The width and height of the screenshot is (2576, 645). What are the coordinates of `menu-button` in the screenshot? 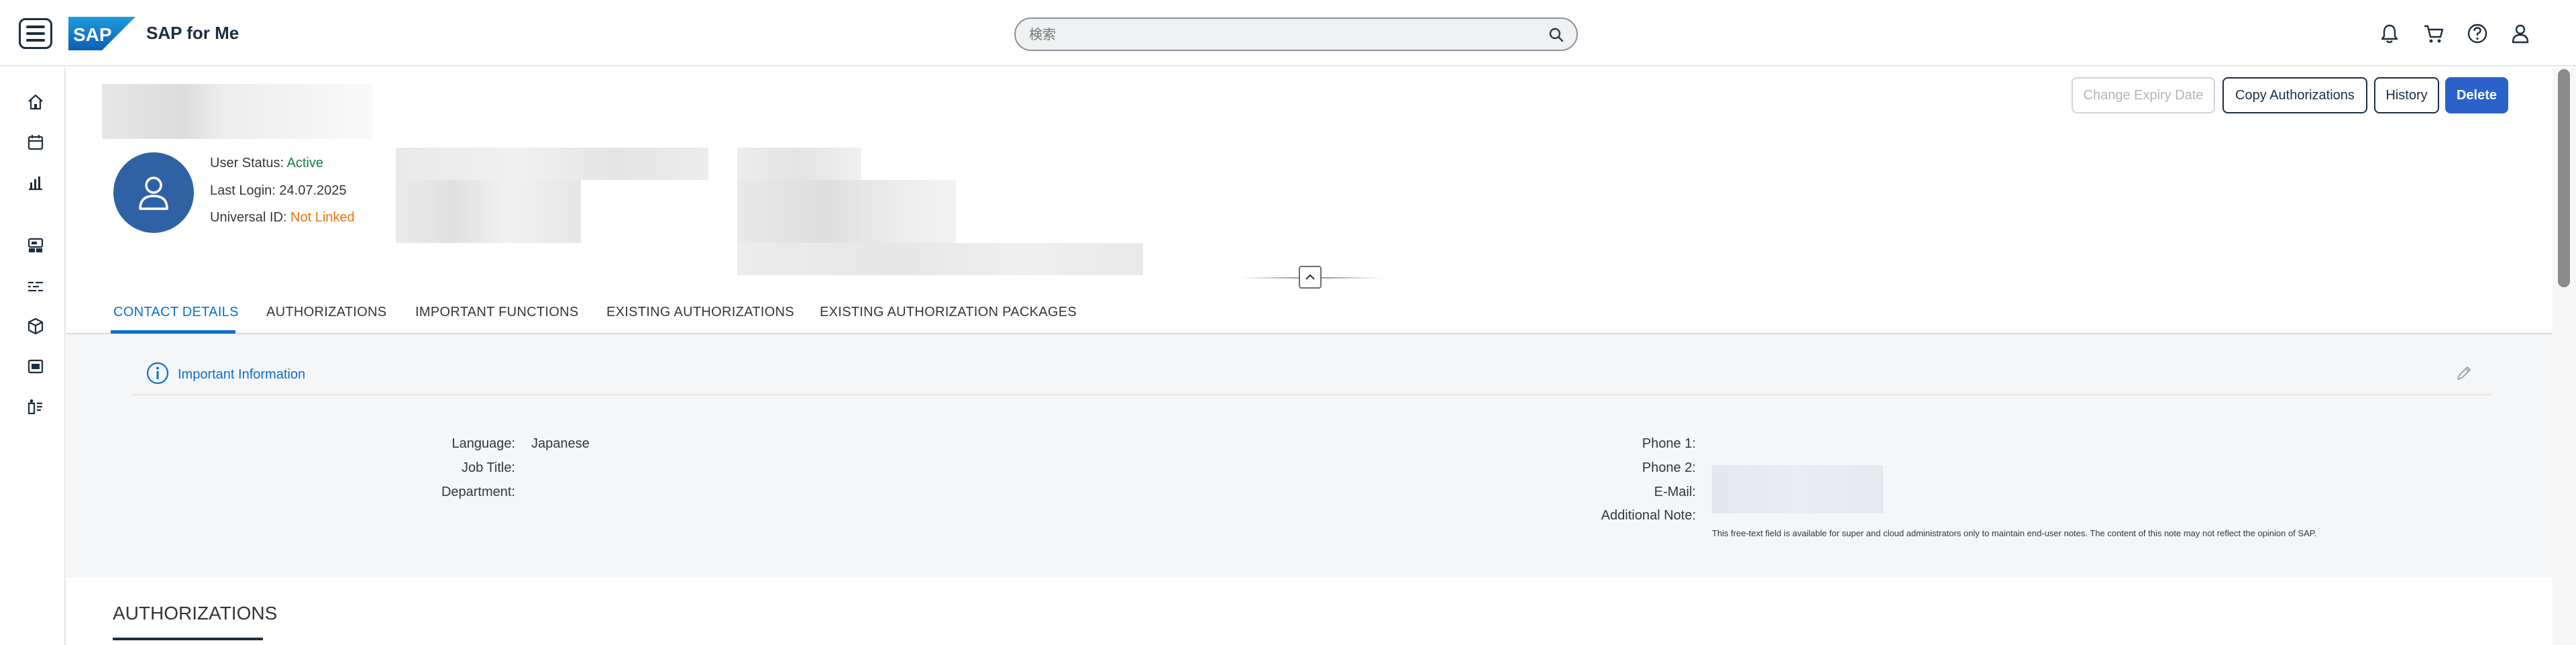 It's located at (35, 33).